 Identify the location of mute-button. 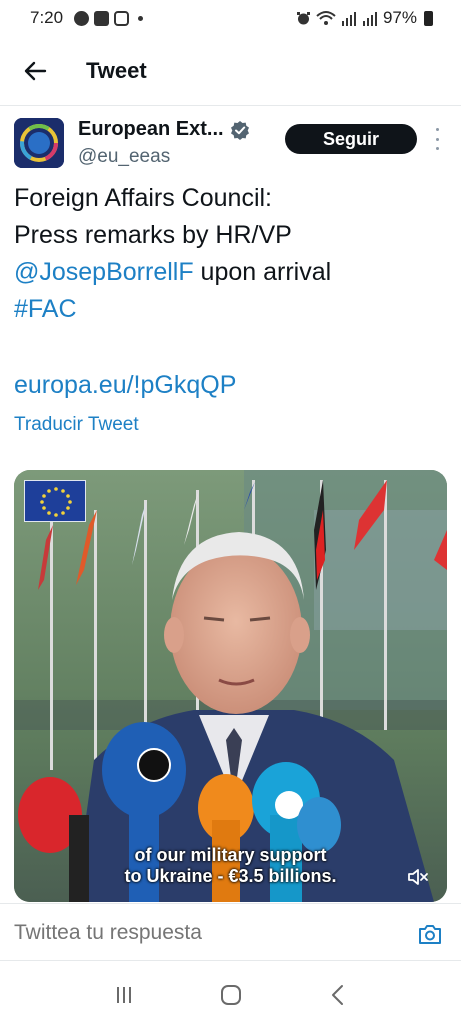
(418, 877).